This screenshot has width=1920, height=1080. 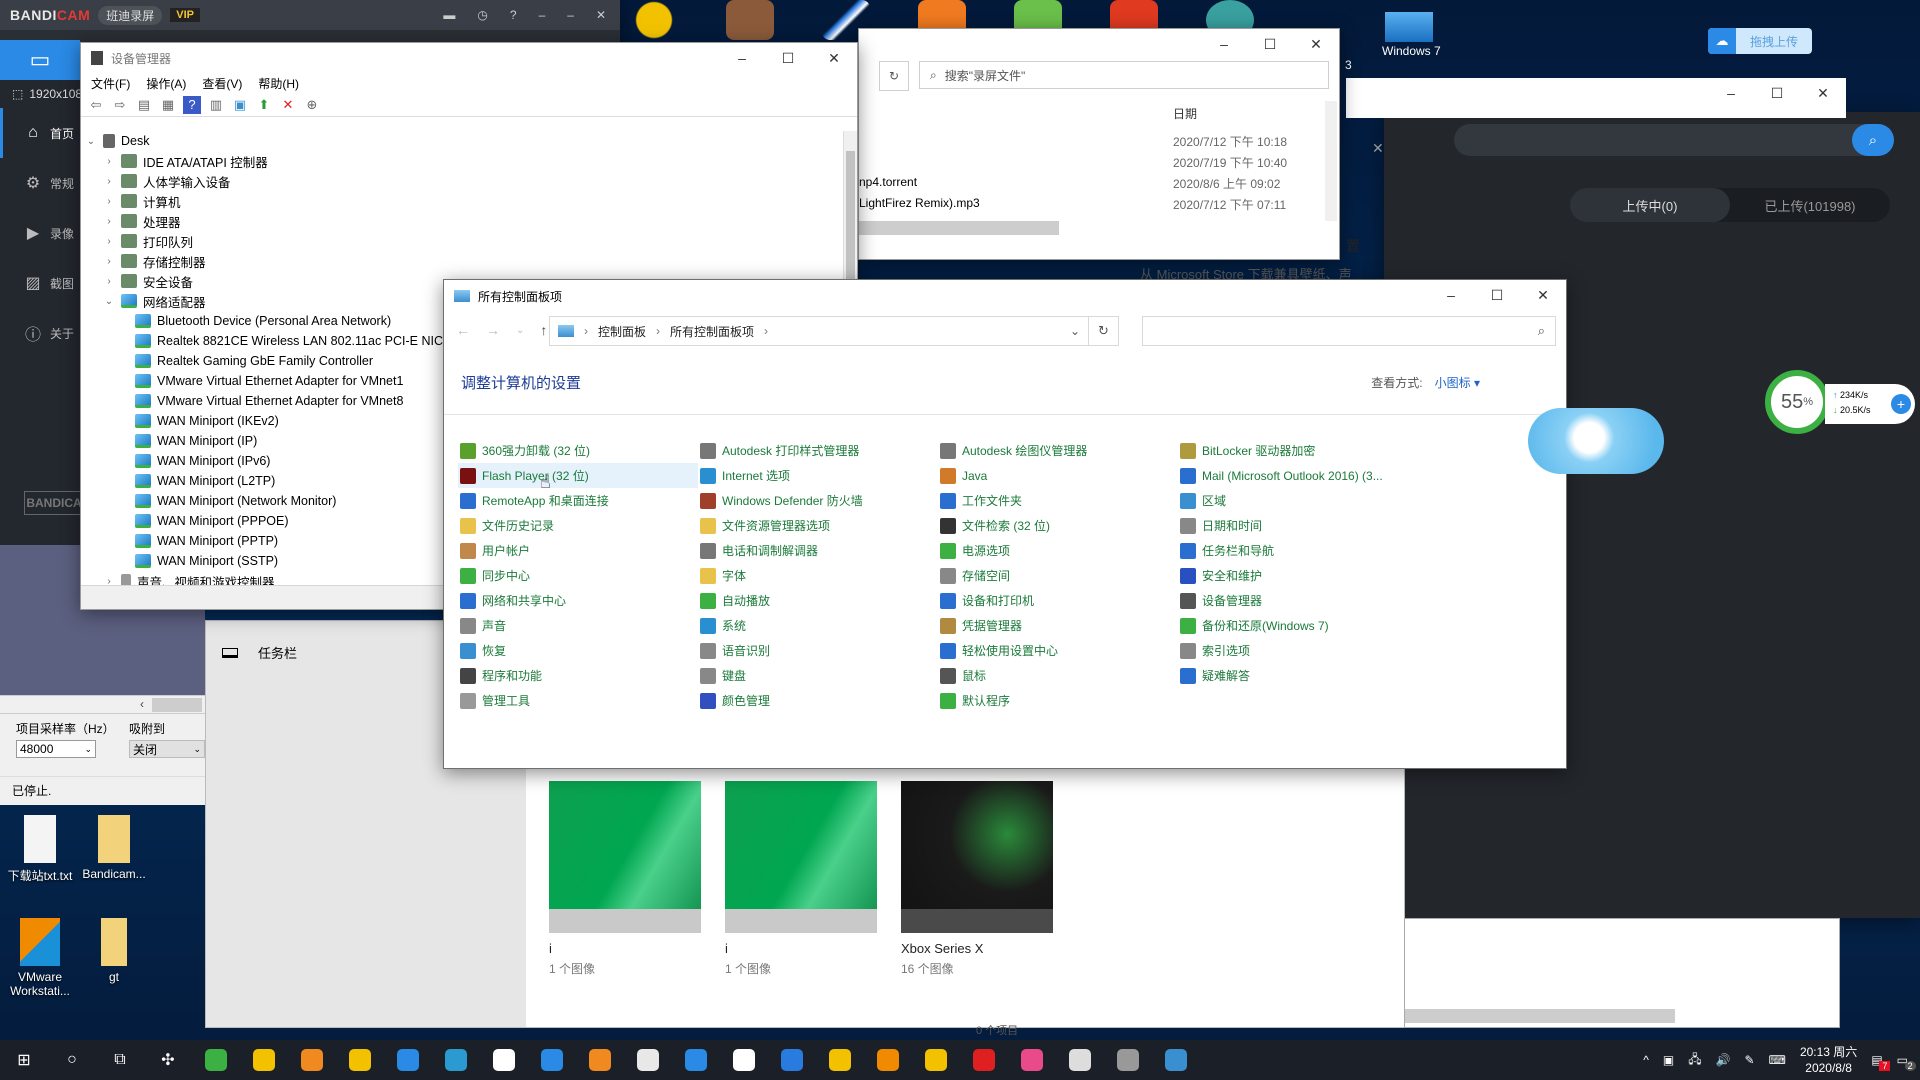 What do you see at coordinates (818, 625) in the screenshot?
I see `control-panel-item: 系统` at bounding box center [818, 625].